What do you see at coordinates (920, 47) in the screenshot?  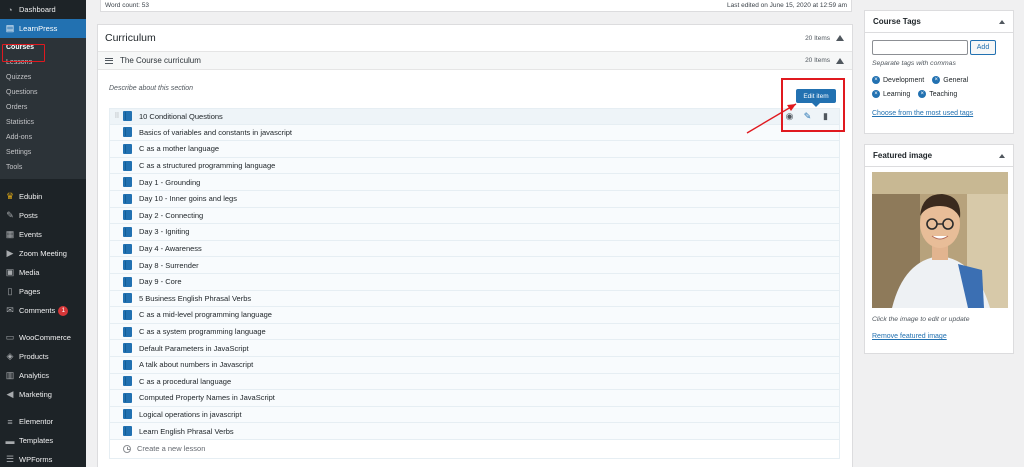 I see `tag-input` at bounding box center [920, 47].